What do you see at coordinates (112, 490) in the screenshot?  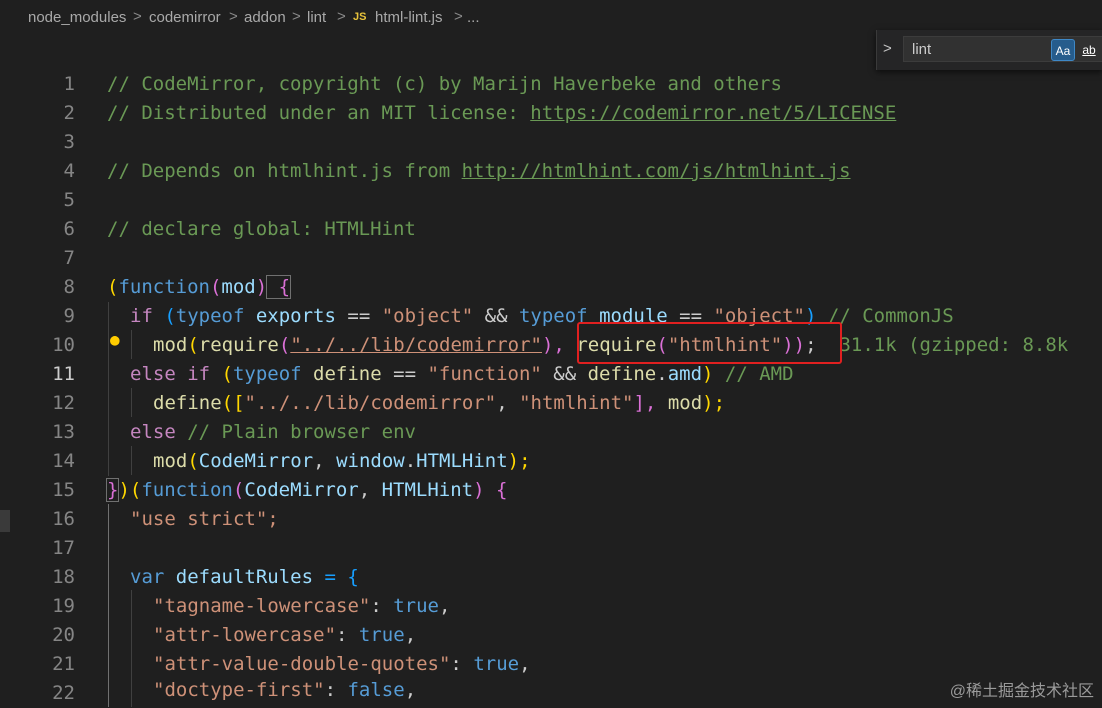 I see `bracket: }` at bounding box center [112, 490].